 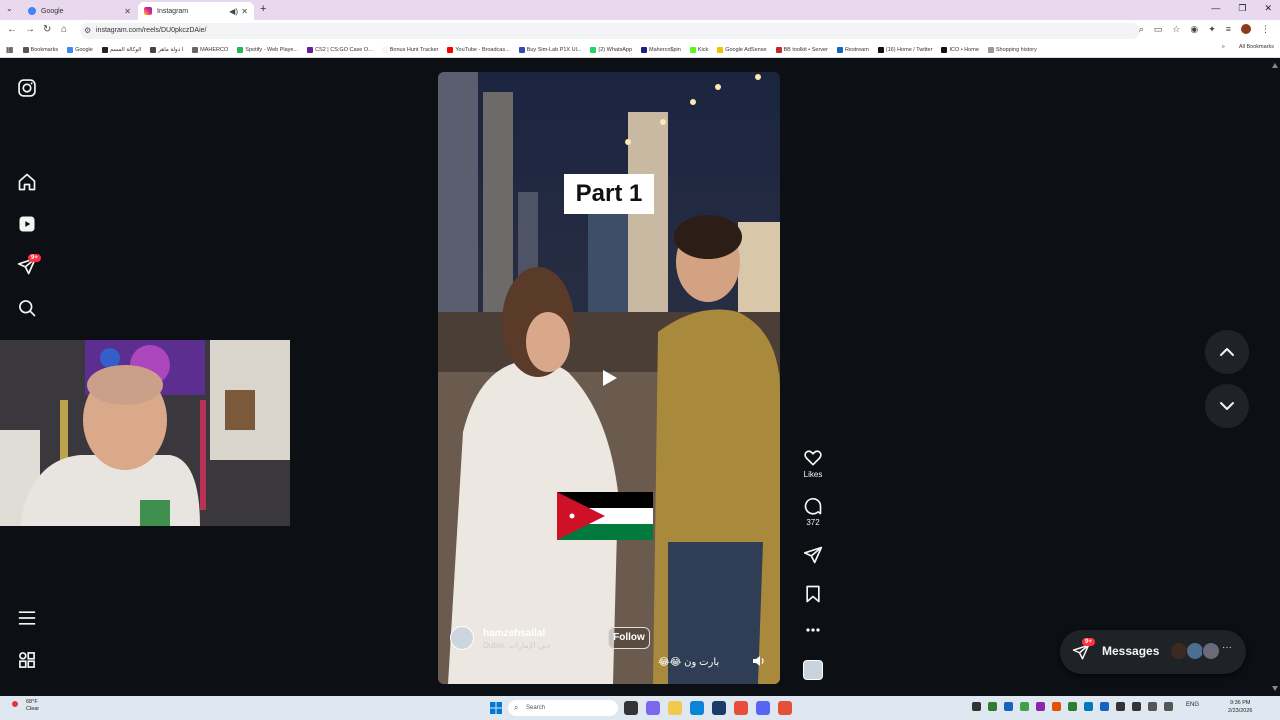 I want to click on home-browser-icon: ⌂, so click(x=64, y=29).